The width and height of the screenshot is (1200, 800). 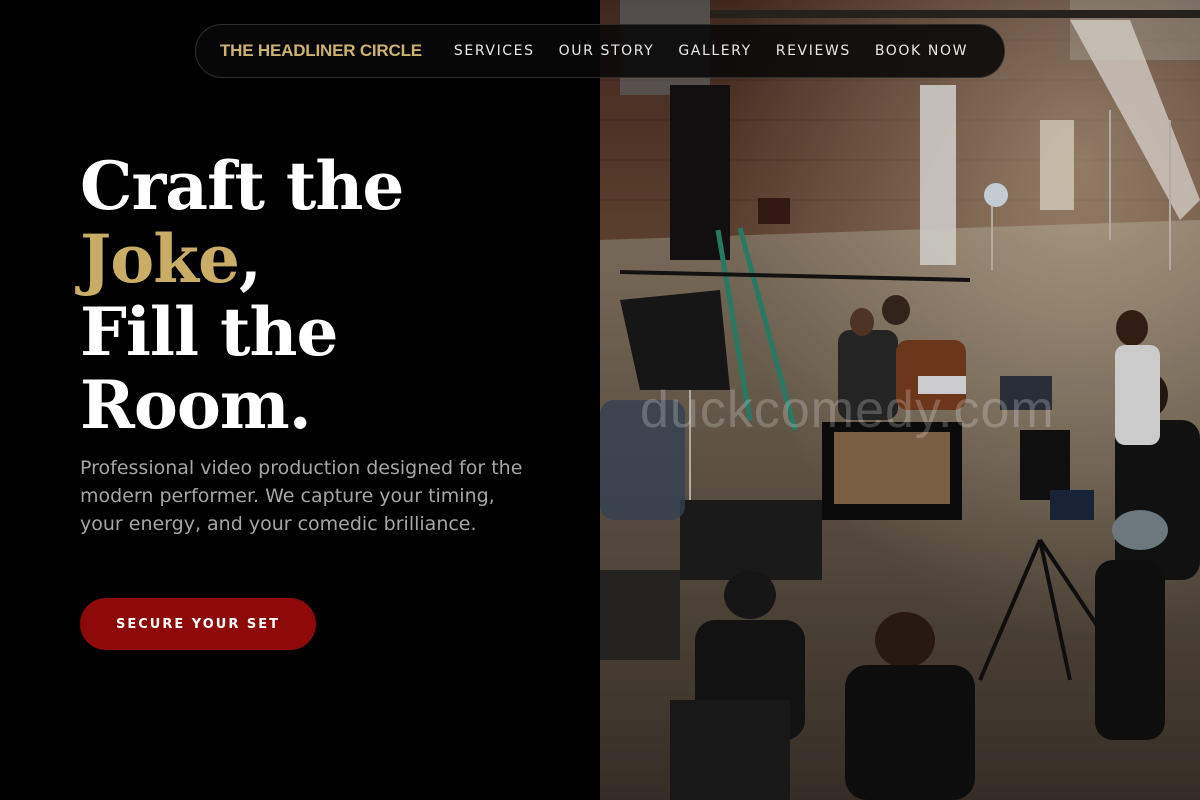 I want to click on brand-logo: THE HEADLINER CIRCLE, so click(x=321, y=51).